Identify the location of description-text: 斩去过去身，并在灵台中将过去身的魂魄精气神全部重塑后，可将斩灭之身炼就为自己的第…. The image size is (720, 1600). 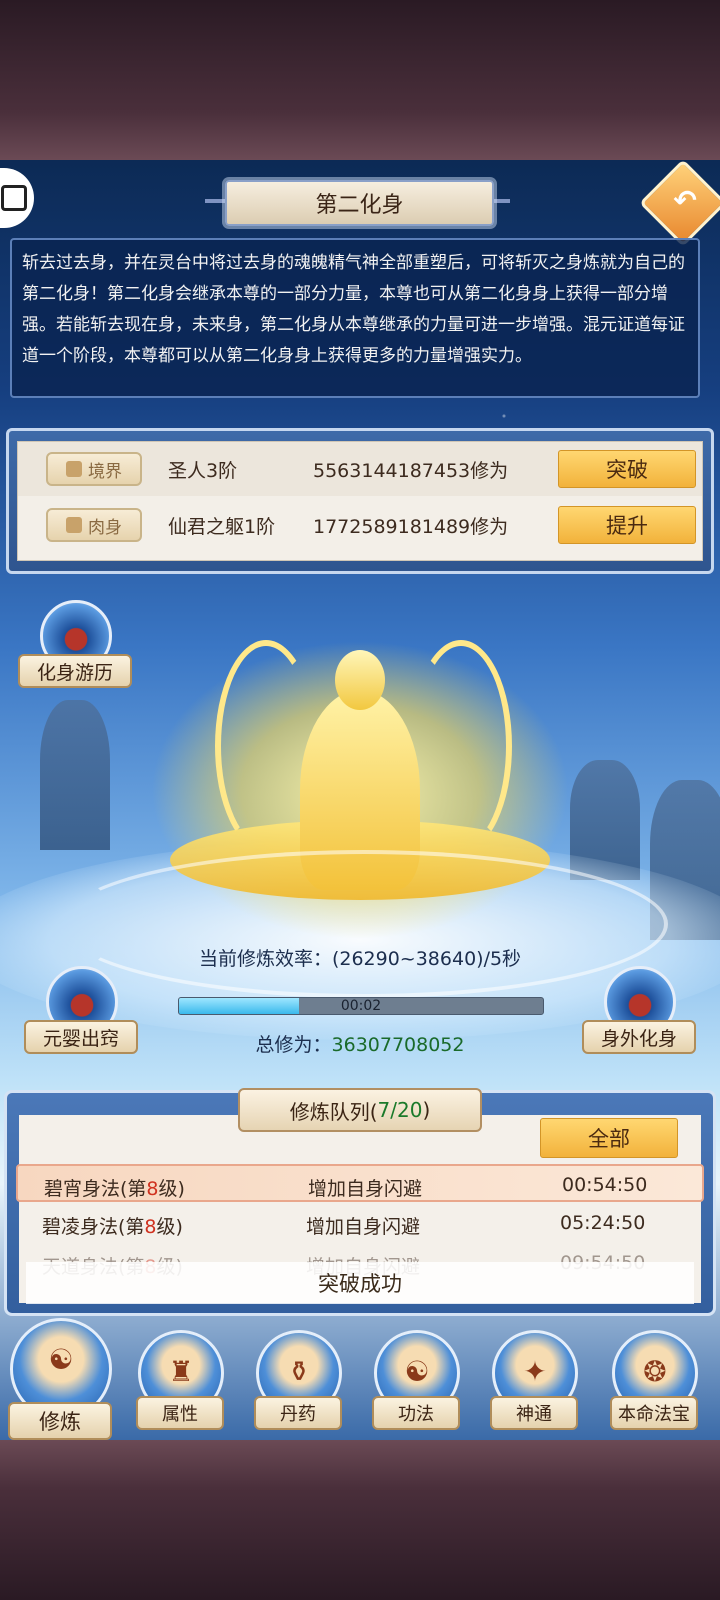
(355, 318).